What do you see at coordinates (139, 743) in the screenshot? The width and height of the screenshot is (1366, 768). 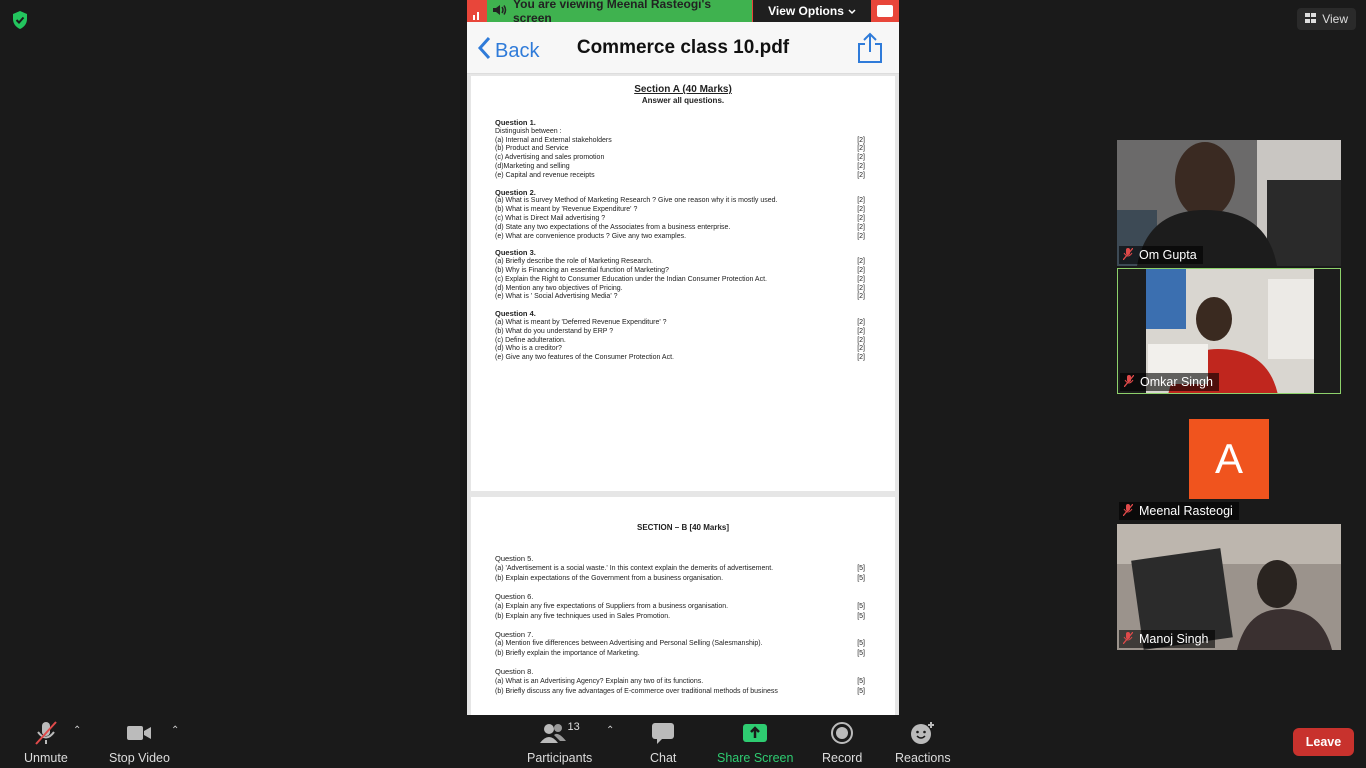 I see `stop-video-button: Stop Video` at bounding box center [139, 743].